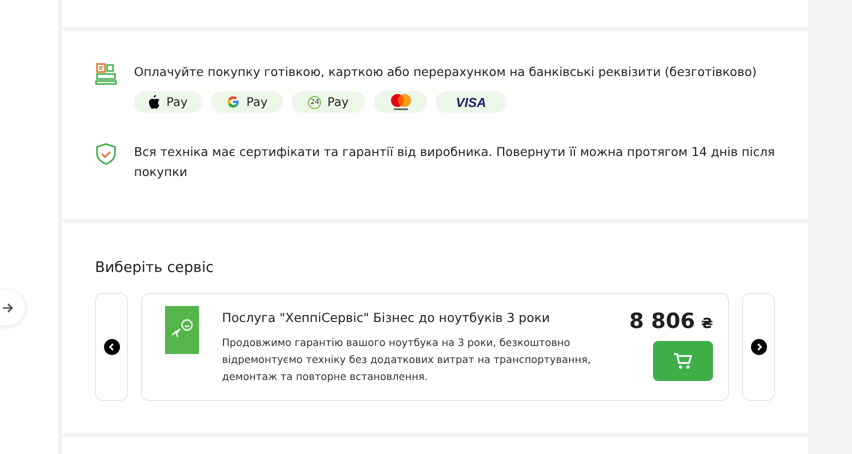  What do you see at coordinates (106, 154) in the screenshot?
I see `shield-check-icon` at bounding box center [106, 154].